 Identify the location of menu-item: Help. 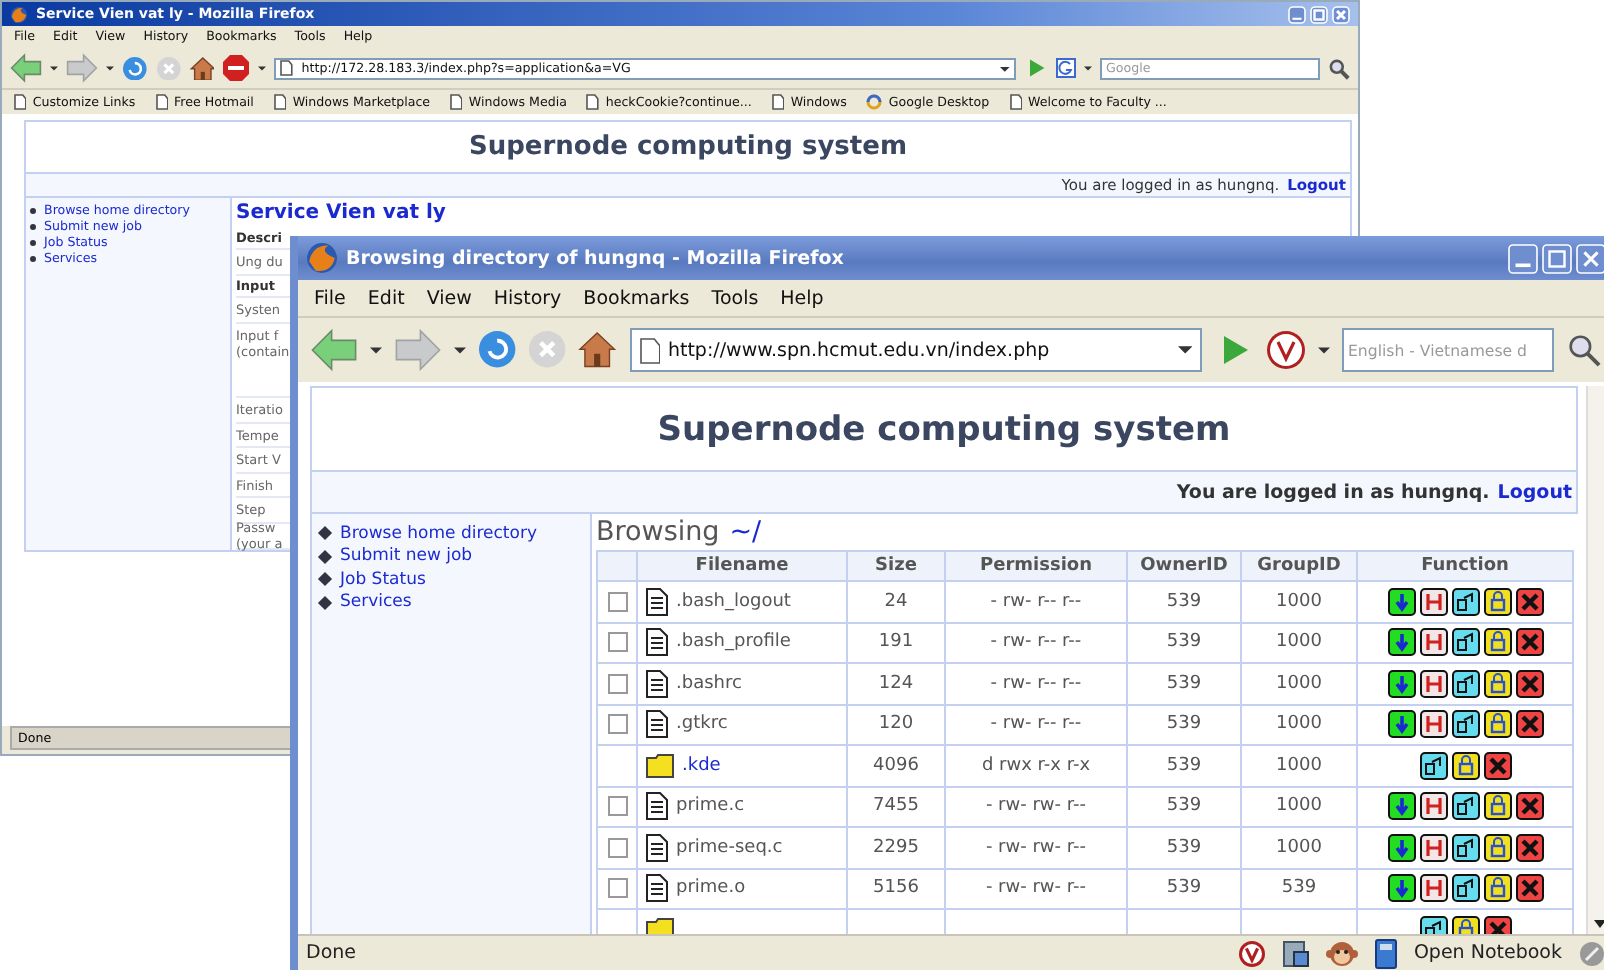
(801, 298).